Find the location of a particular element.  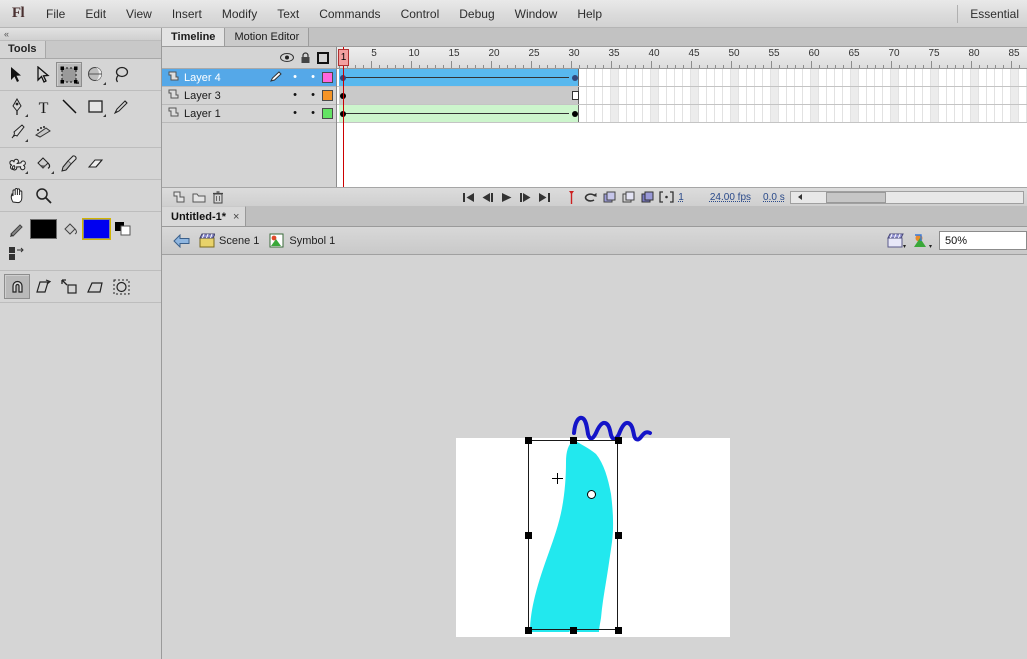

gradient-transform-tool is located at coordinates (95, 74).